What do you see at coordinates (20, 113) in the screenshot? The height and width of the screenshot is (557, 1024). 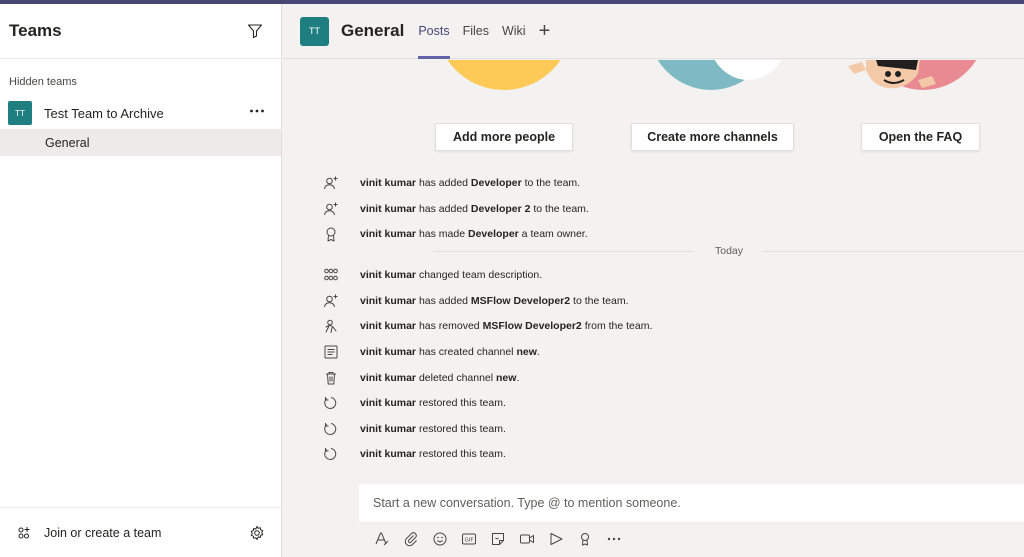 I see `team-avatar: TT` at bounding box center [20, 113].